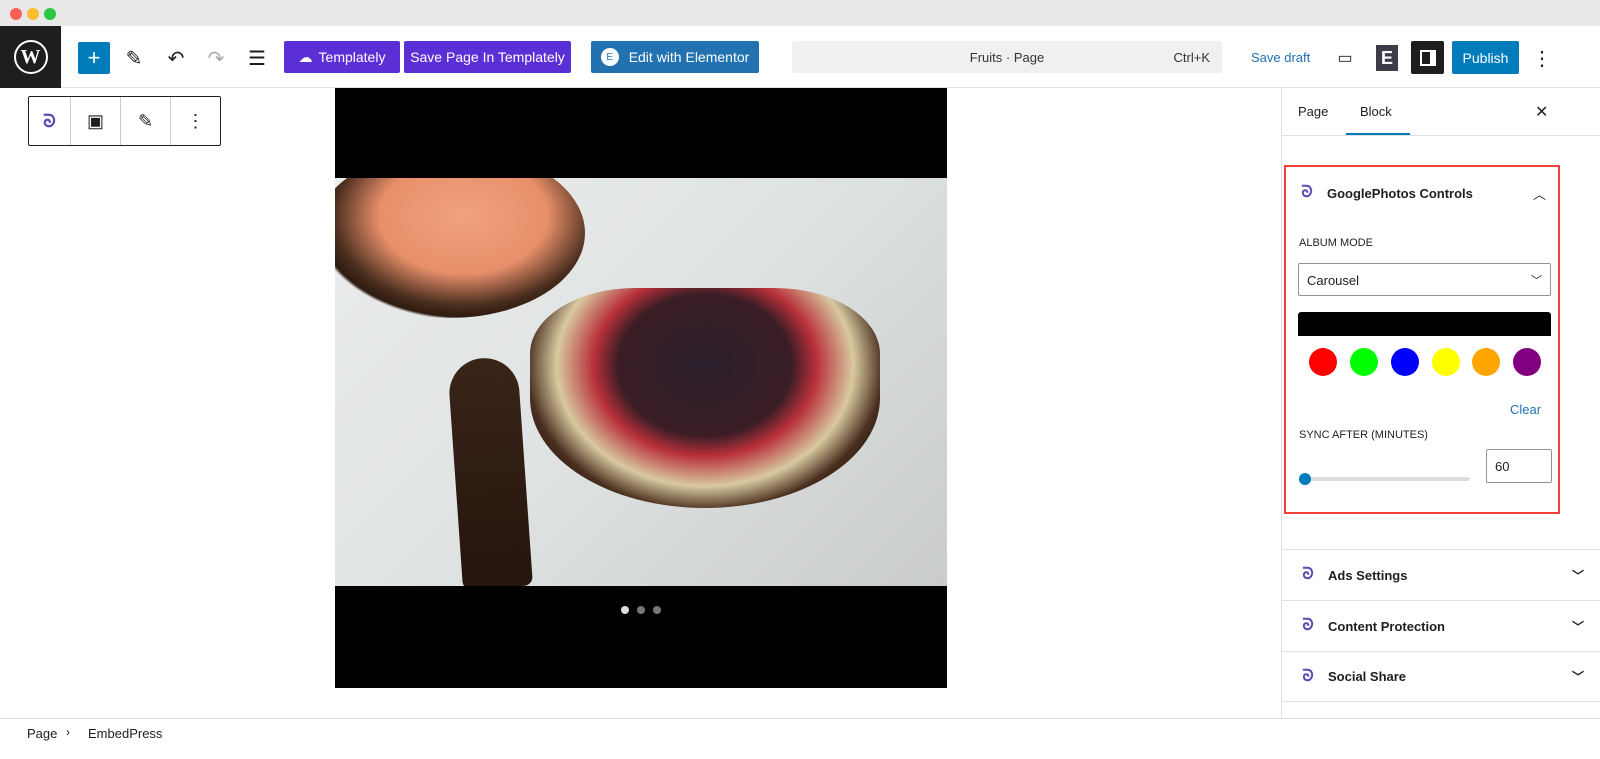 The image size is (1600, 759). I want to click on block-toolbar: ᘐ ▣ ✎ ⋮, so click(124, 121).